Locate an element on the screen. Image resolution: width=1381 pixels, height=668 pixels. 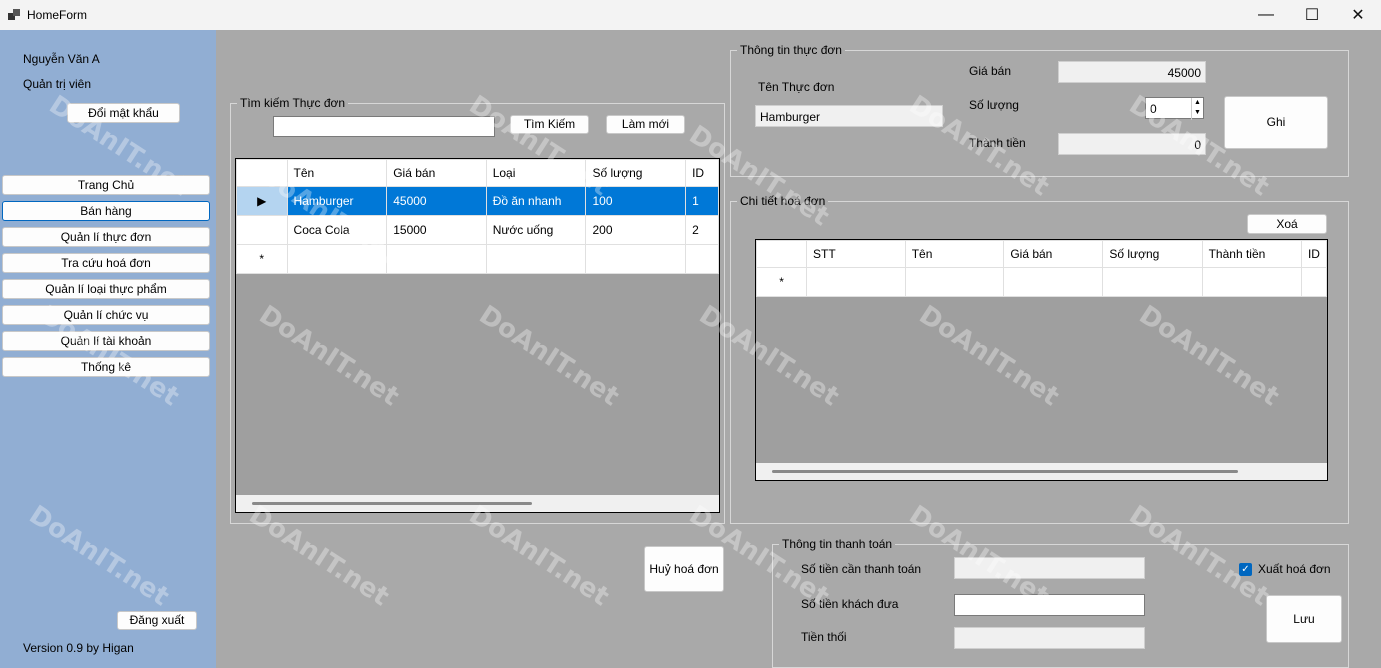
quantity-stepper: 0 ▲ ▼ is located at coordinates (1174, 108).